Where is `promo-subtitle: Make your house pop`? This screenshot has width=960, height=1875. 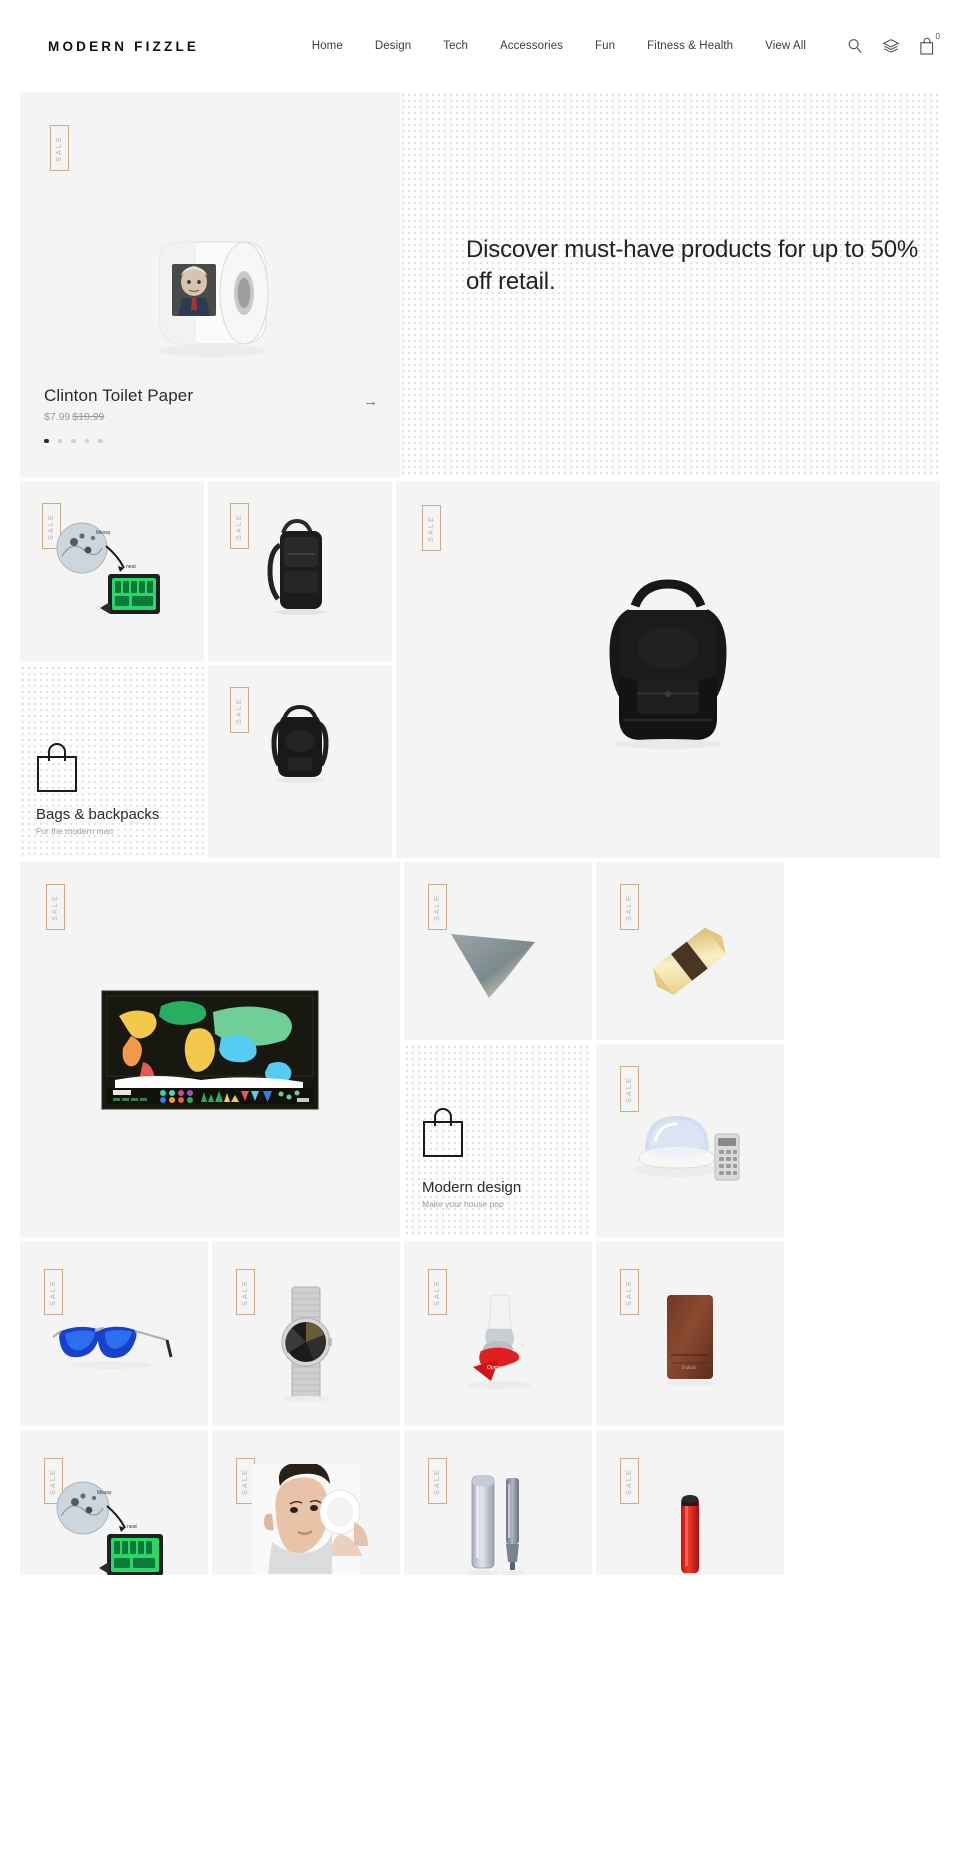
promo-subtitle: Make your house pop is located at coordinates (463, 1204).